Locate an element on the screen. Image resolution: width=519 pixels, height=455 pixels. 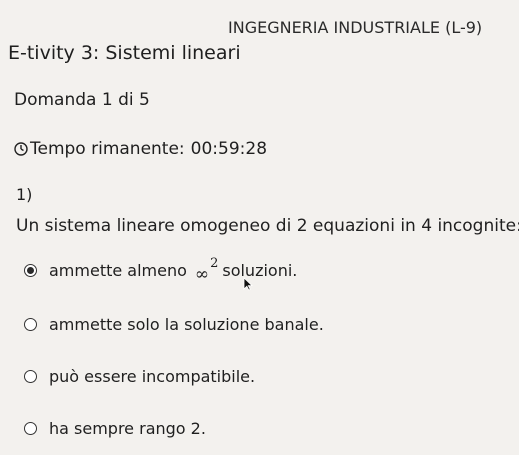
option-1-math: ∞2 is located at coordinates (206, 270).